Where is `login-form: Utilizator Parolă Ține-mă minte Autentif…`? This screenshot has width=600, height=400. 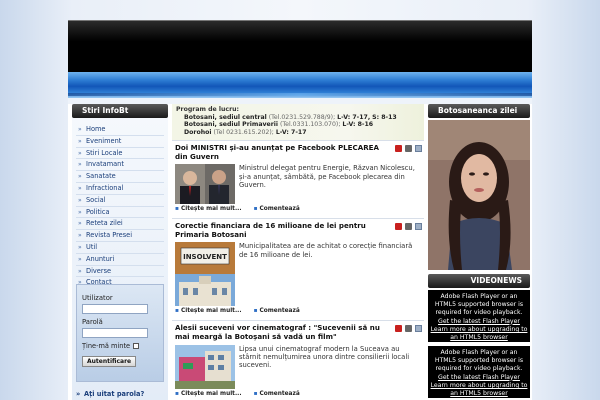 login-form: Utilizator Parolă Ține-mă minte Autentif… is located at coordinates (120, 333).